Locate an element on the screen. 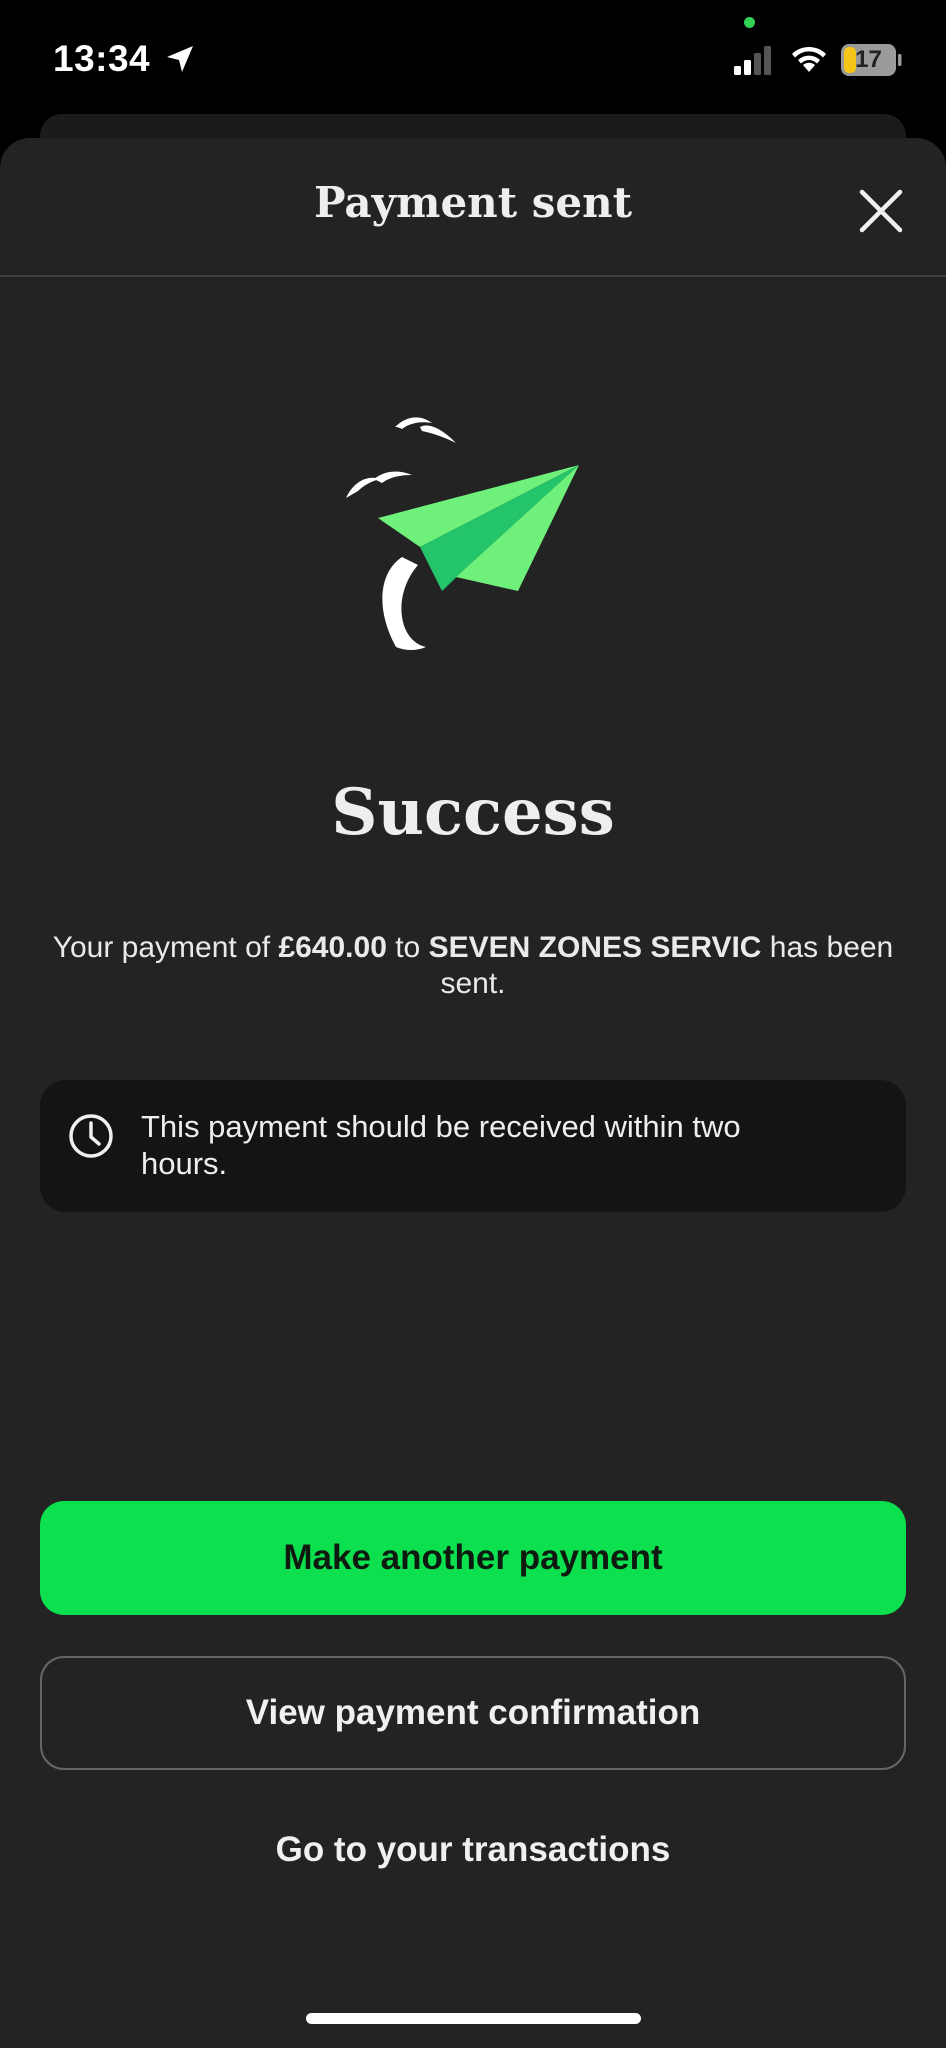 The width and height of the screenshot is (946, 2048). close-button is located at coordinates (881, 211).